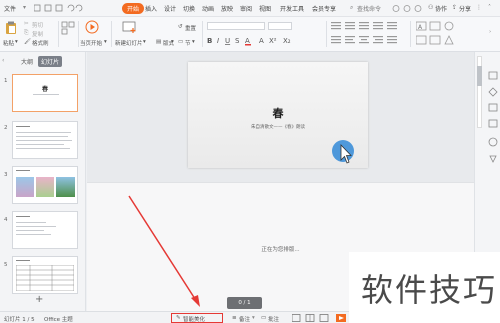 The height and width of the screenshot is (323, 500). What do you see at coordinates (246, 8) in the screenshot?
I see `tab-review: 审阅` at bounding box center [246, 8].